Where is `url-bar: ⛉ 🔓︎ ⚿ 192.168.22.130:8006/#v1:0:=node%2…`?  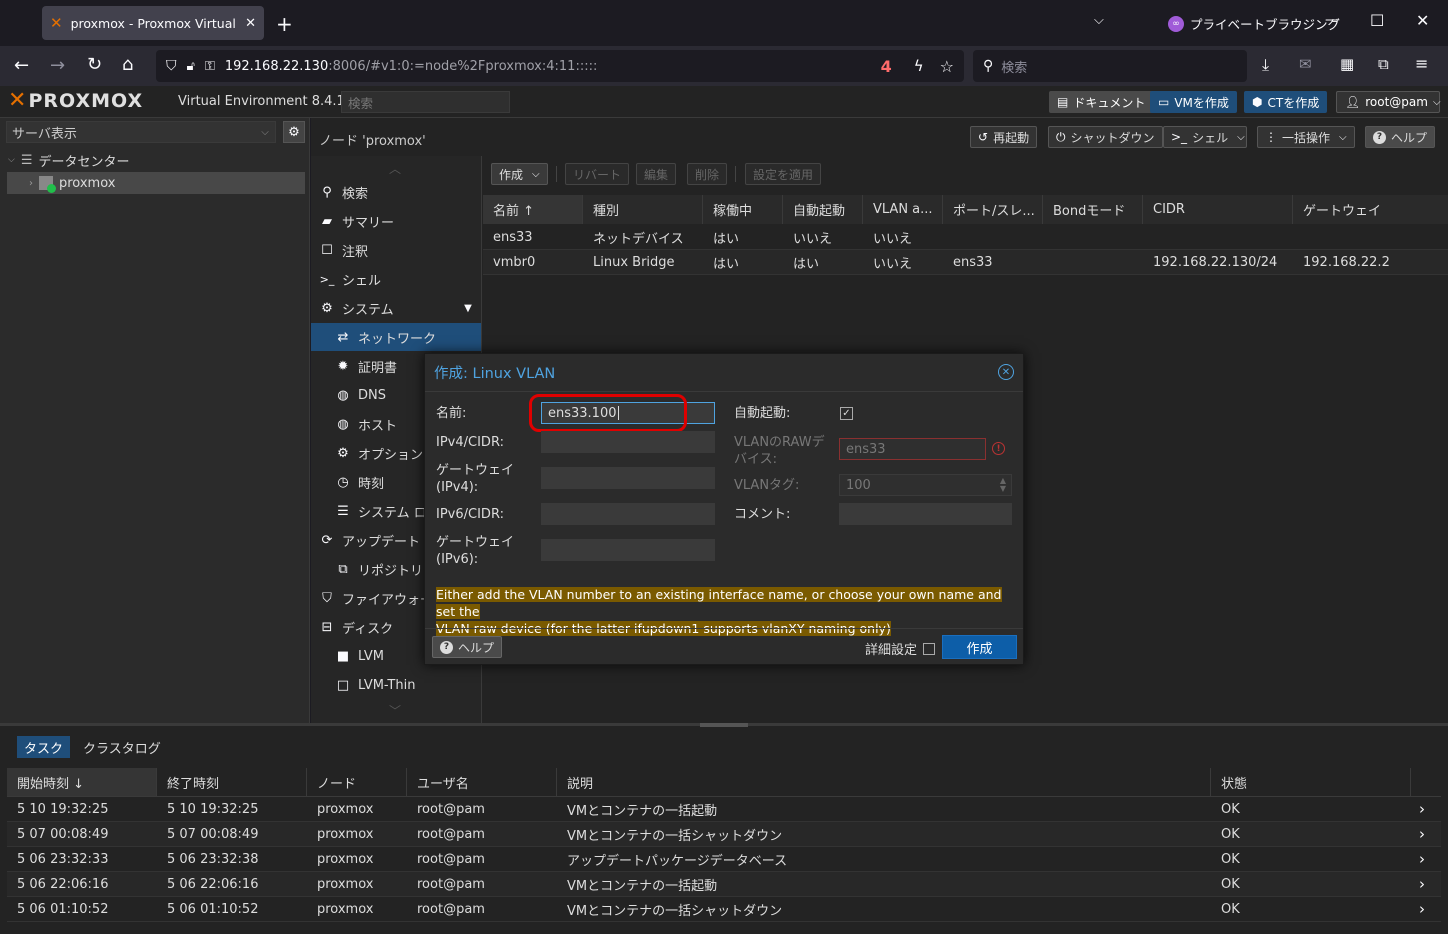
url-bar: ⛉ 🔓︎ ⚿ 192.168.22.130:8006/#v1:0:=node%2… is located at coordinates (560, 66).